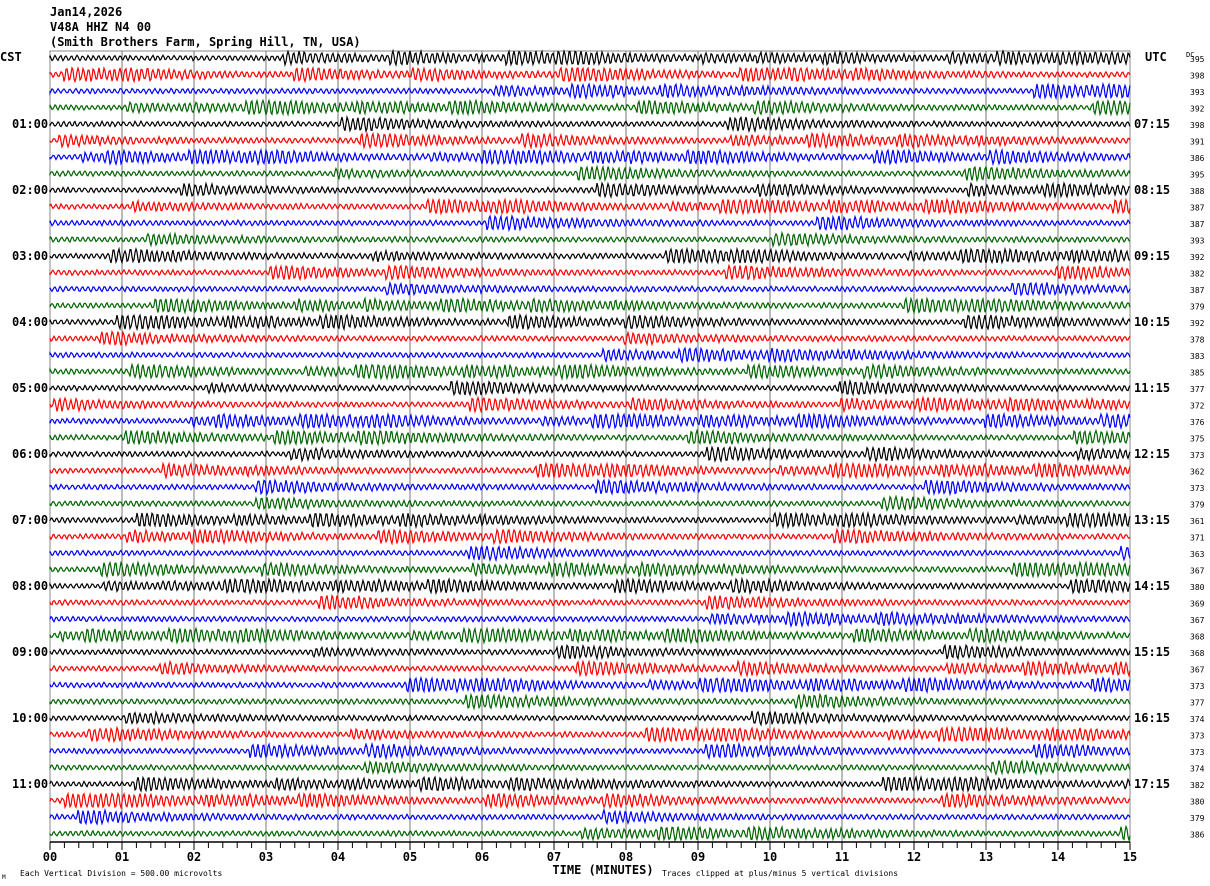 The width and height of the screenshot is (1210, 886). What do you see at coordinates (1152, 454) in the screenshot?
I see `utc-hour-label: 12:15` at bounding box center [1152, 454].